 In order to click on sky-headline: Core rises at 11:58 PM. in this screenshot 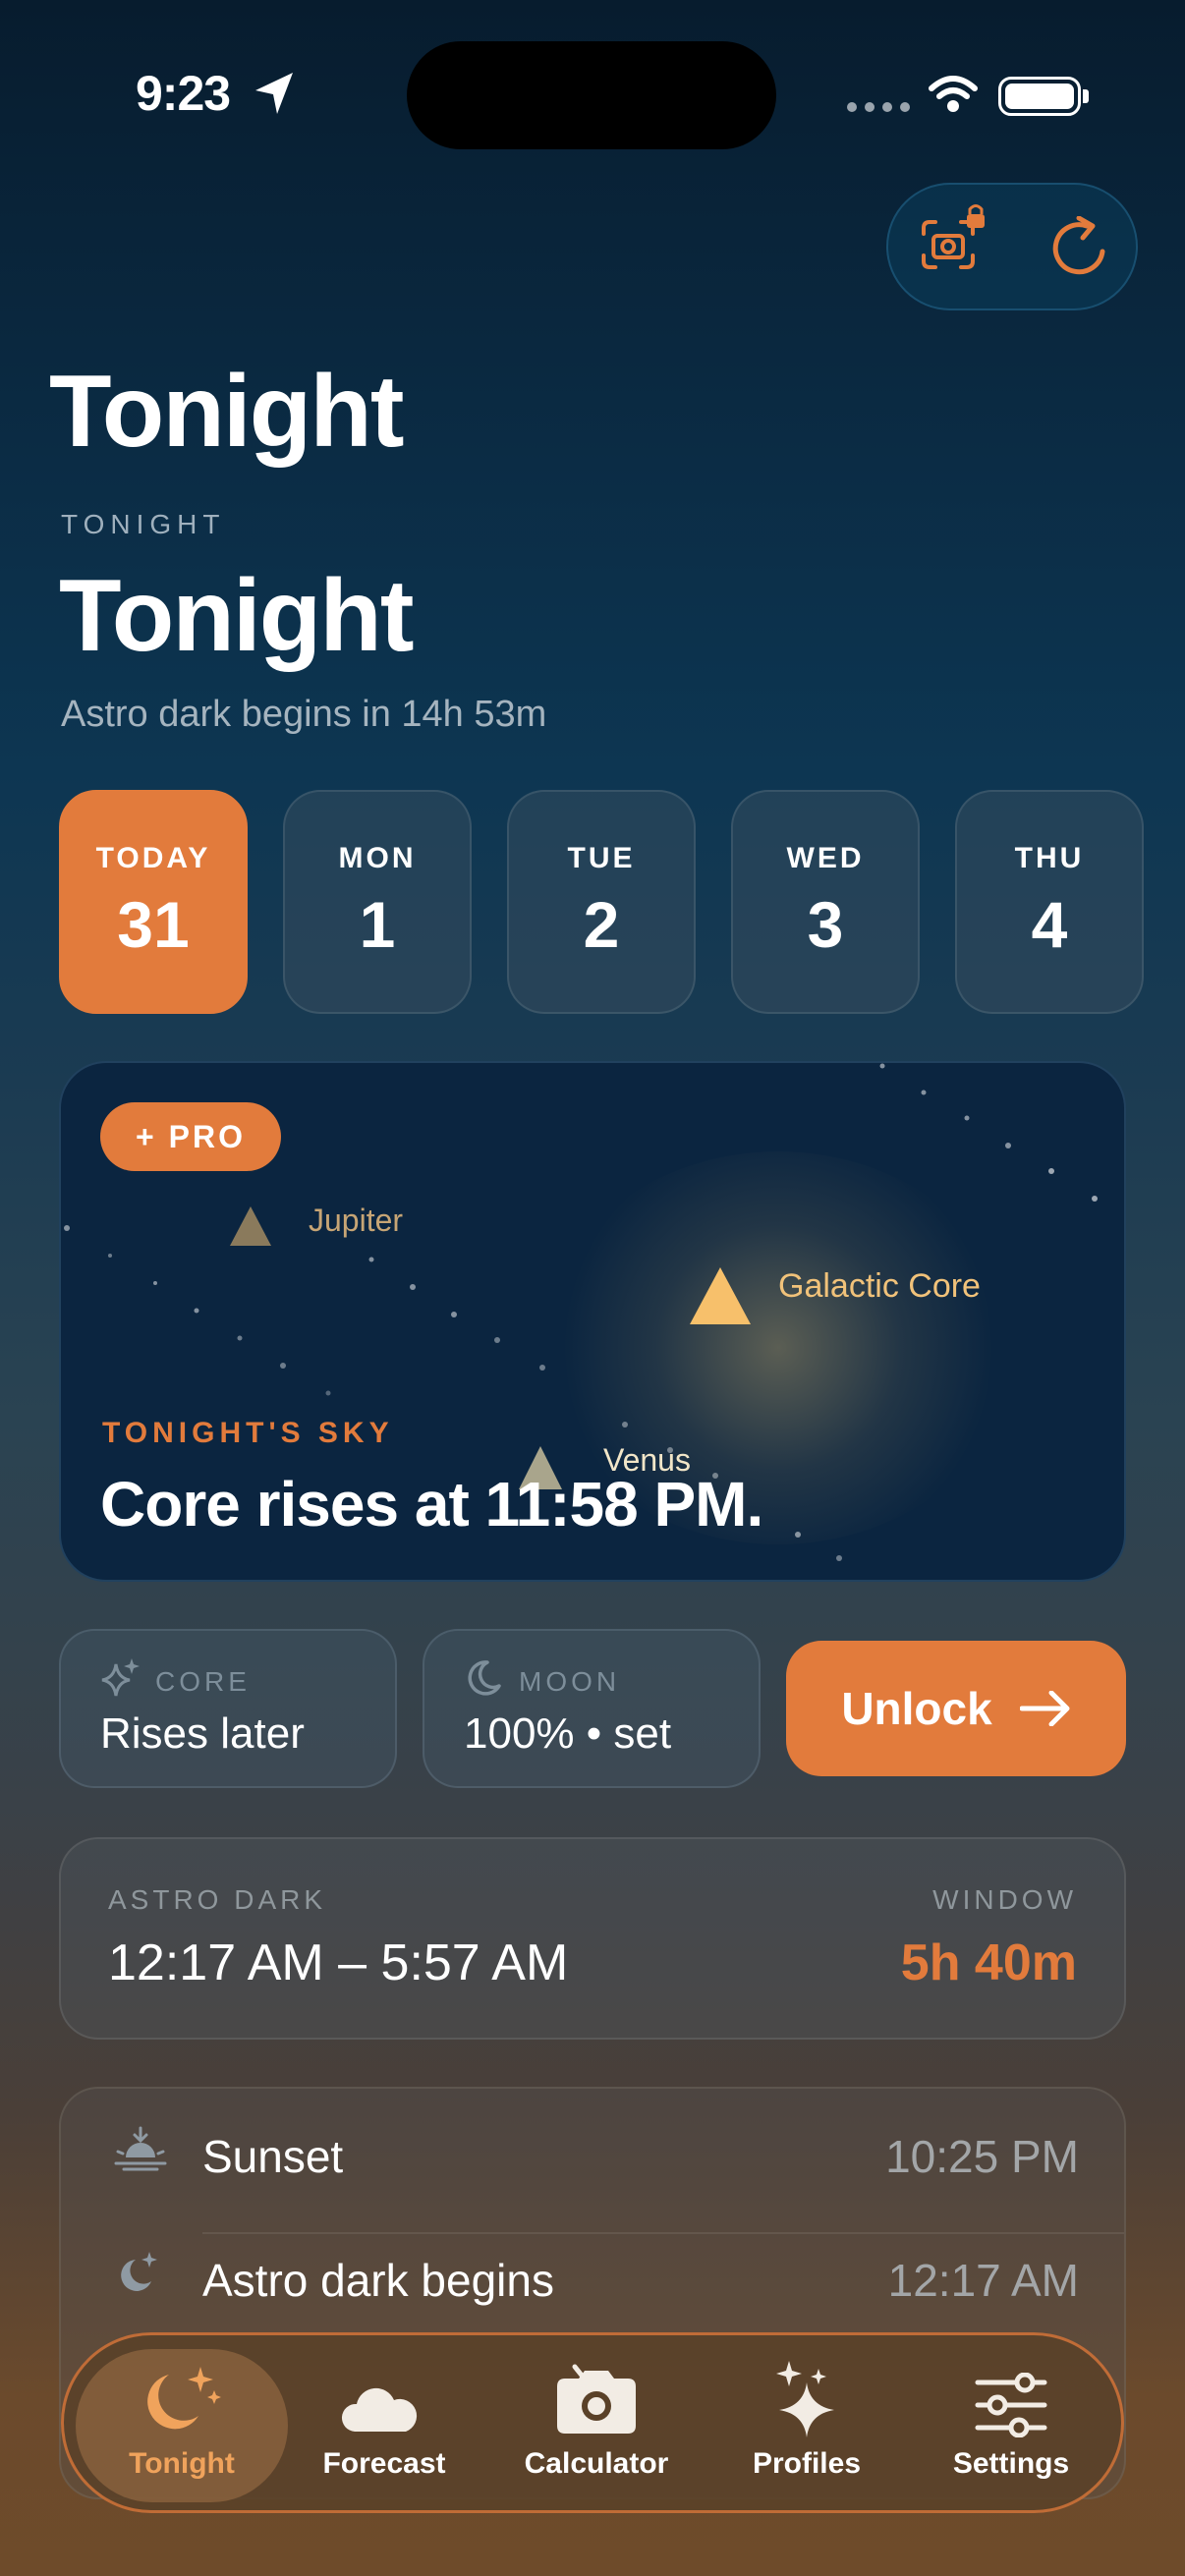, I will do `click(432, 1504)`.